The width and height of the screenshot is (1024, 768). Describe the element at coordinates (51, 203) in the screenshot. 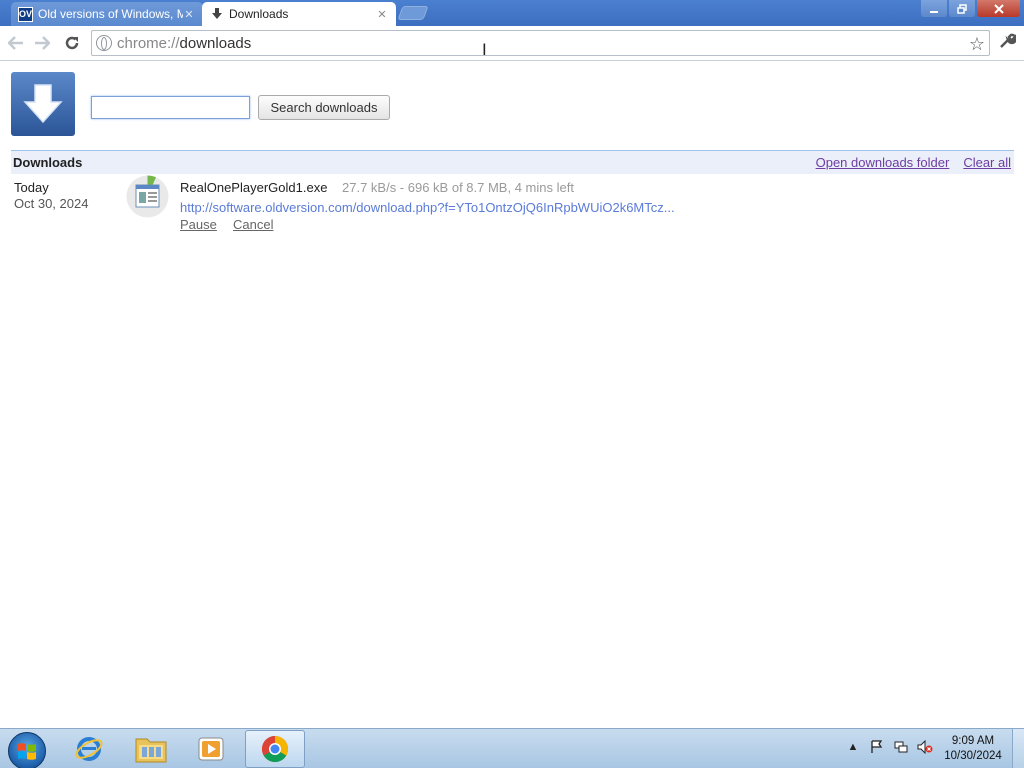

I see `download-date: Oct 30, 2024` at that location.